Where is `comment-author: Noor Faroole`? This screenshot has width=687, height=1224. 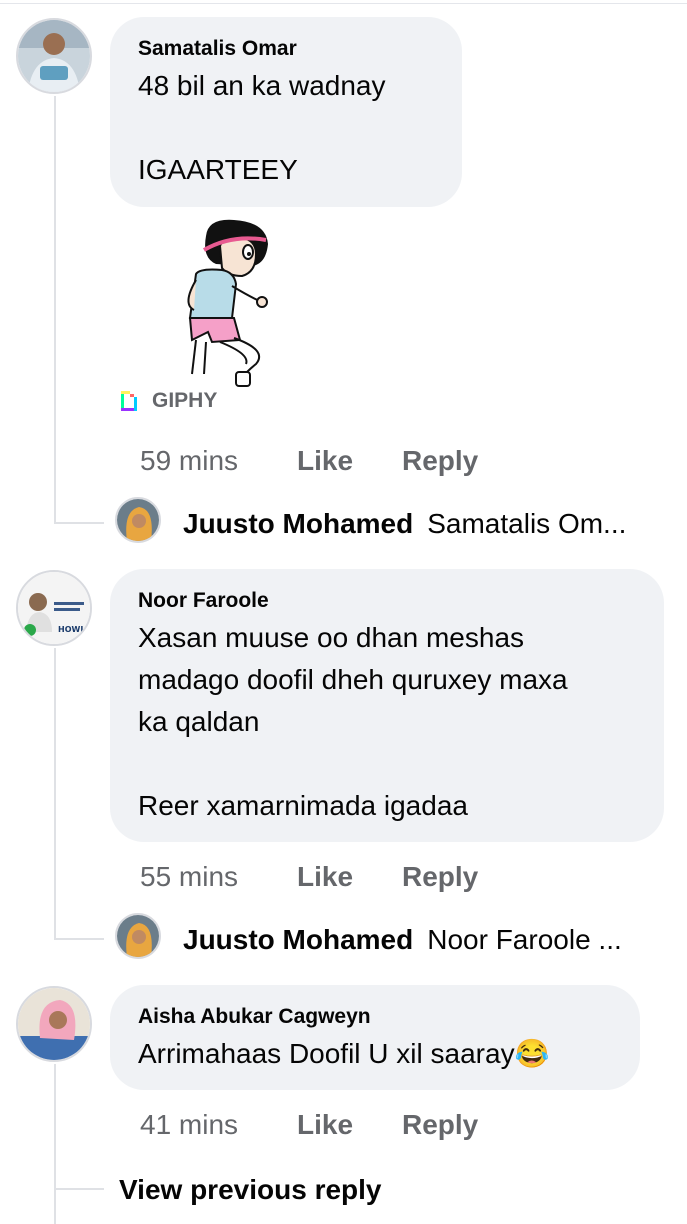
comment-author: Noor Faroole is located at coordinates (387, 601).